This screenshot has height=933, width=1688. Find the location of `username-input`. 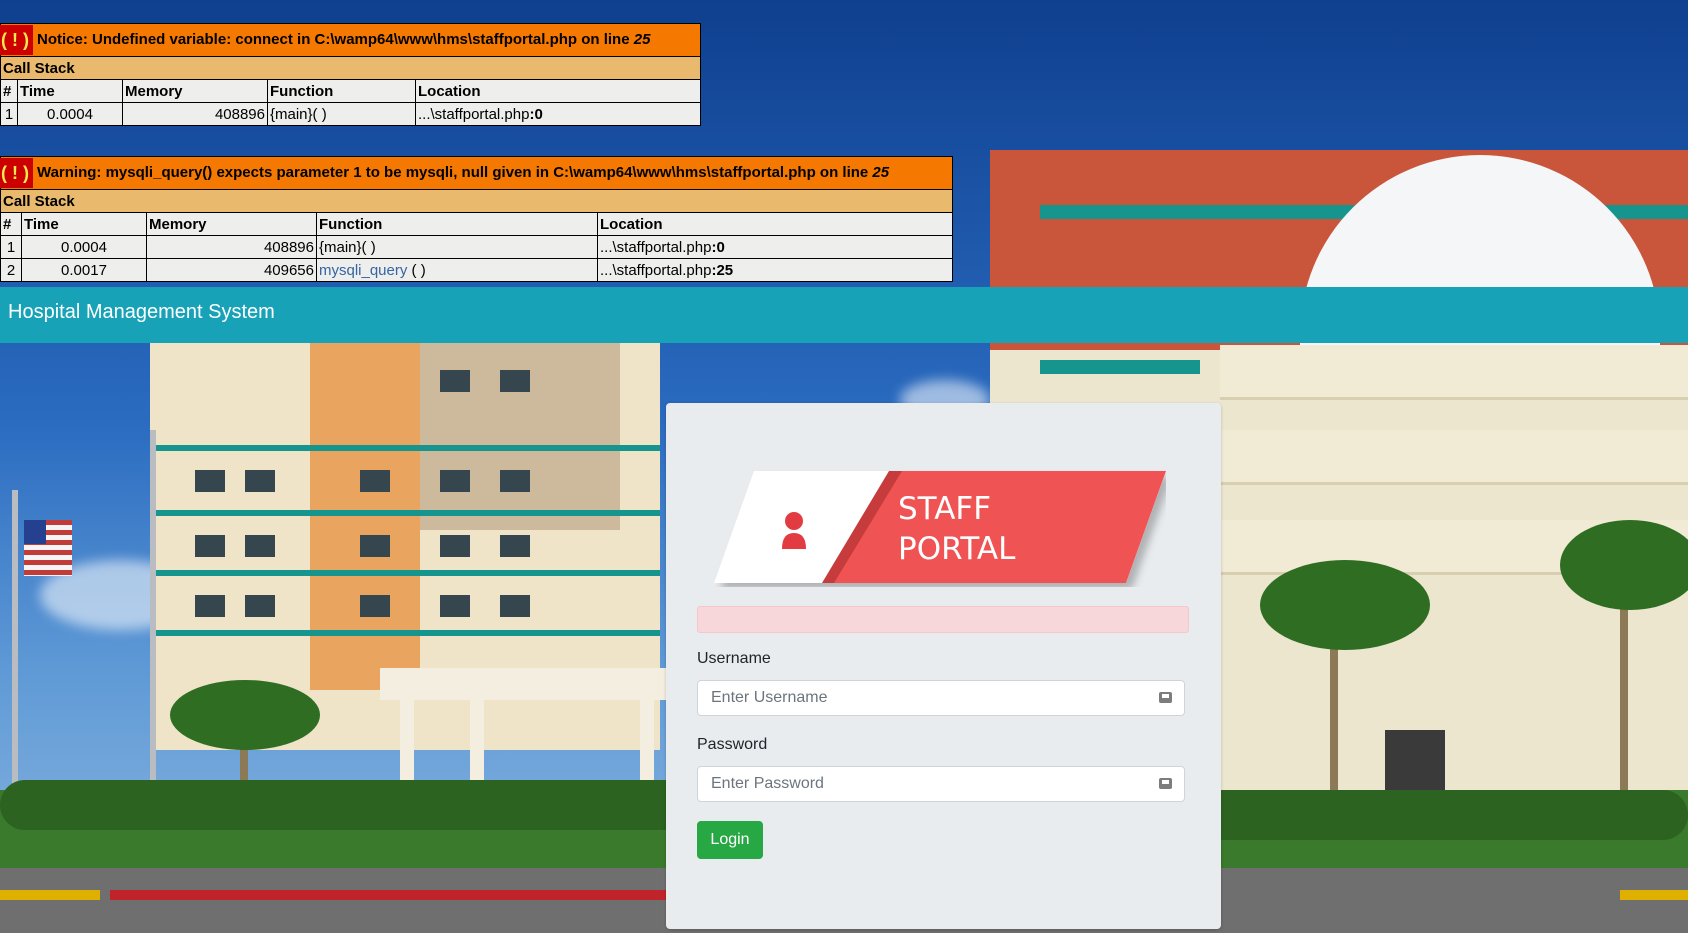

username-input is located at coordinates (931, 698).